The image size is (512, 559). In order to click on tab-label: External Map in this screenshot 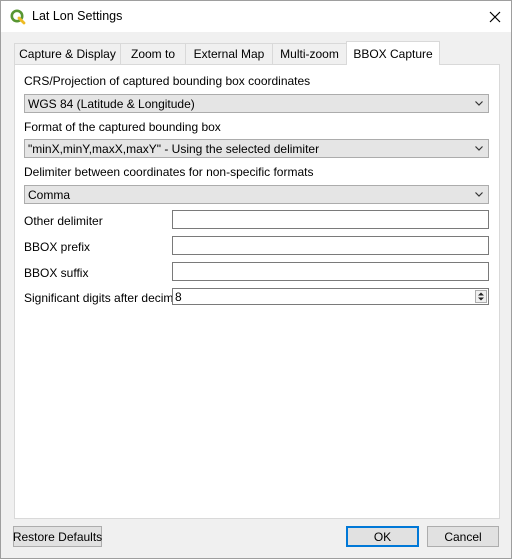, I will do `click(229, 54)`.